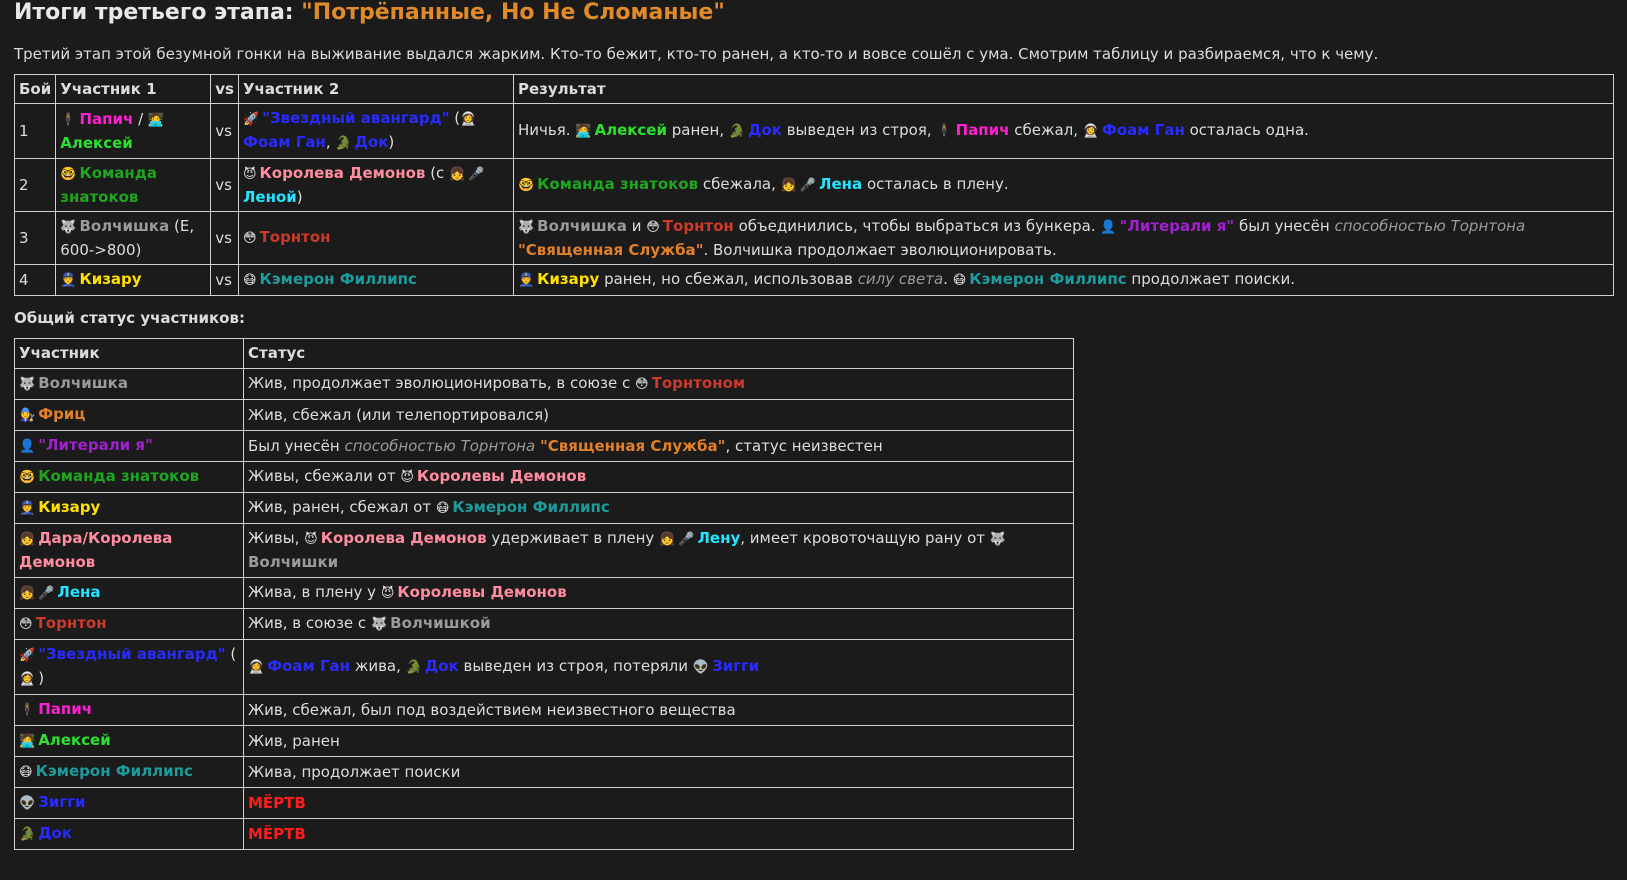  I want to click on text-segment: сбежал,, so click(1046, 130).